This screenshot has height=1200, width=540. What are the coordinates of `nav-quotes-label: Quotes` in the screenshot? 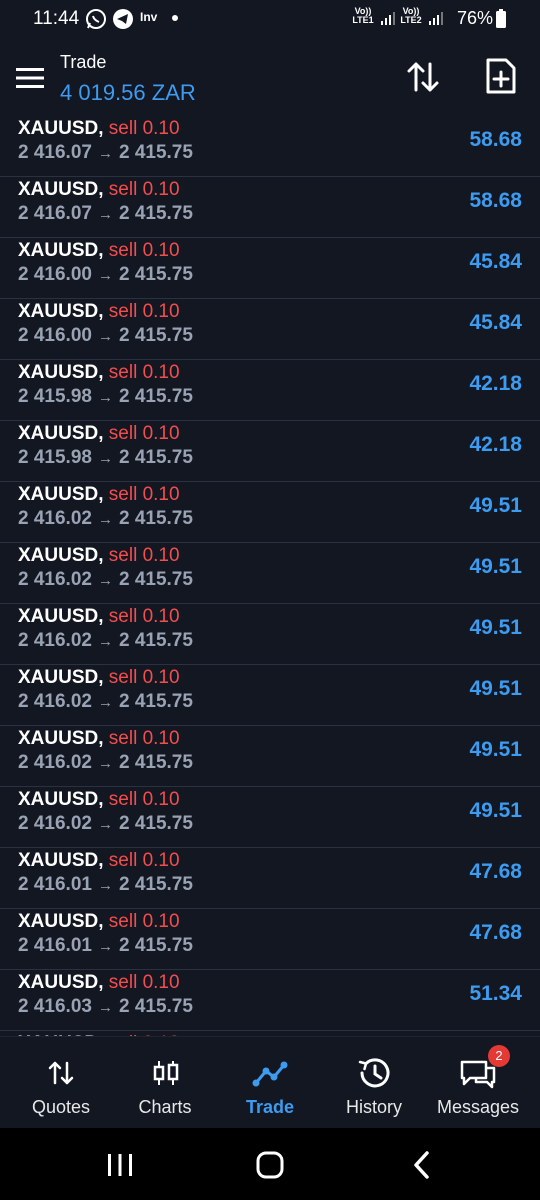 It's located at (61, 1107).